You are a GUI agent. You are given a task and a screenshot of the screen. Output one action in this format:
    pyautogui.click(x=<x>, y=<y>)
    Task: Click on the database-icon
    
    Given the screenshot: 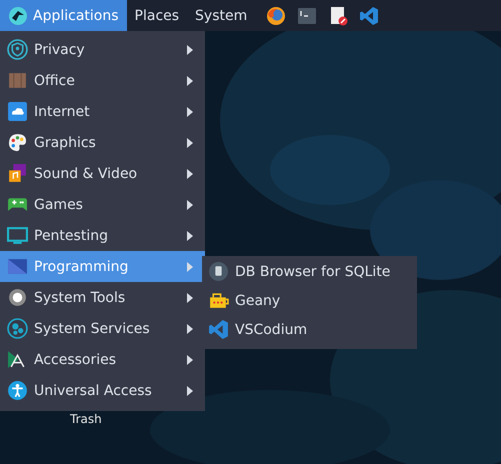 What is the action you would take?
    pyautogui.click(x=218, y=271)
    